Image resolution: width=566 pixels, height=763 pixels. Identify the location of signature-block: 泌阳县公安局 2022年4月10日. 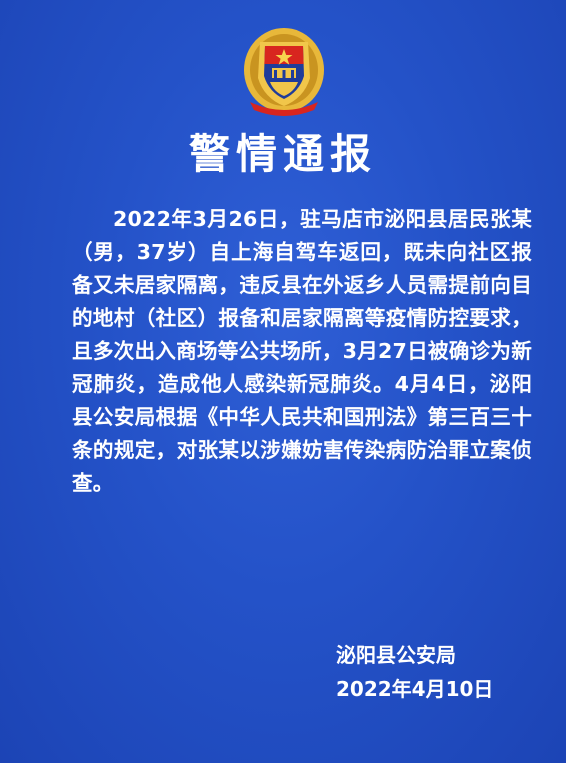
(436, 672).